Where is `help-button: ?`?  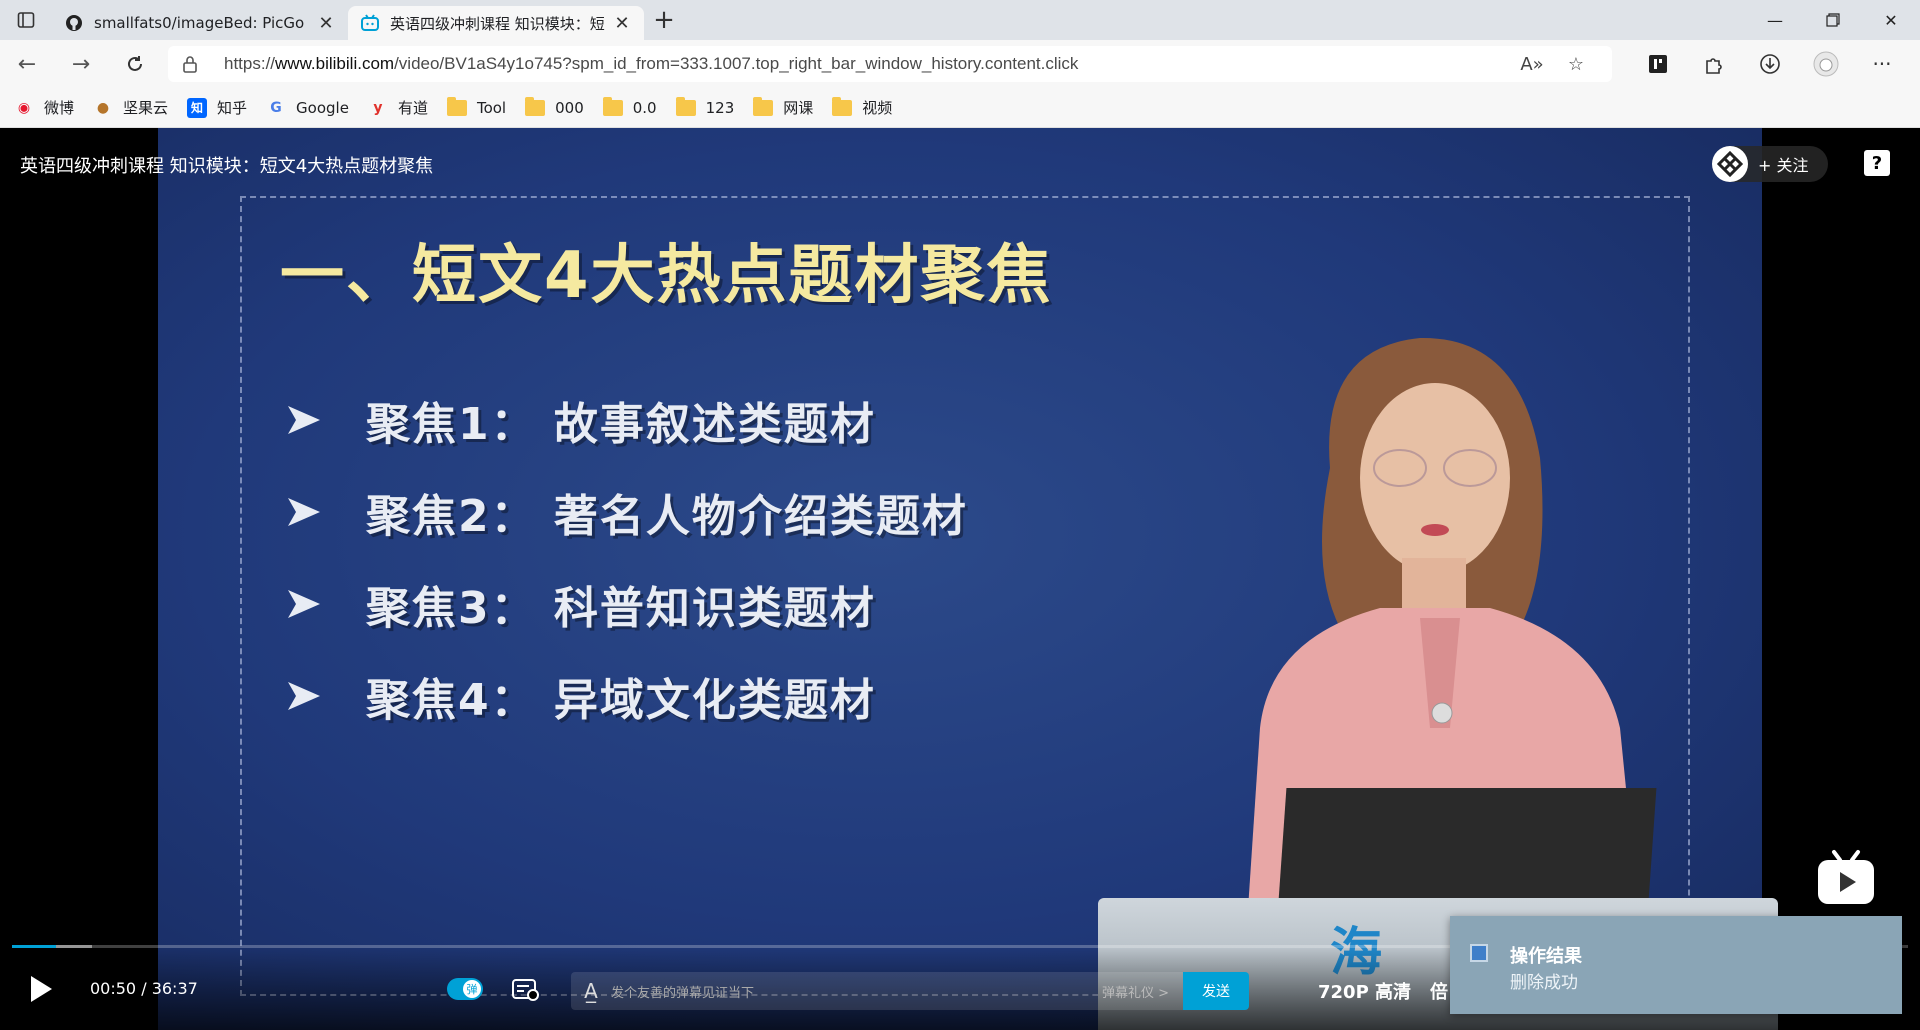 help-button: ? is located at coordinates (1877, 163).